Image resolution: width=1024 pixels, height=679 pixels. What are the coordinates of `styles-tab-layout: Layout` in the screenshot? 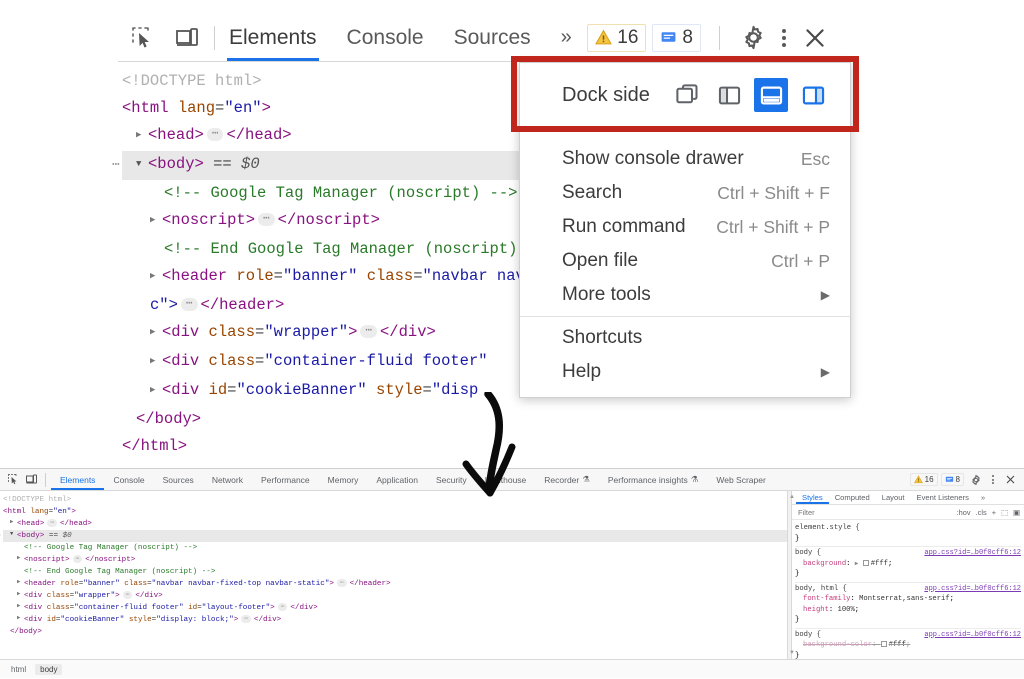 It's located at (893, 497).